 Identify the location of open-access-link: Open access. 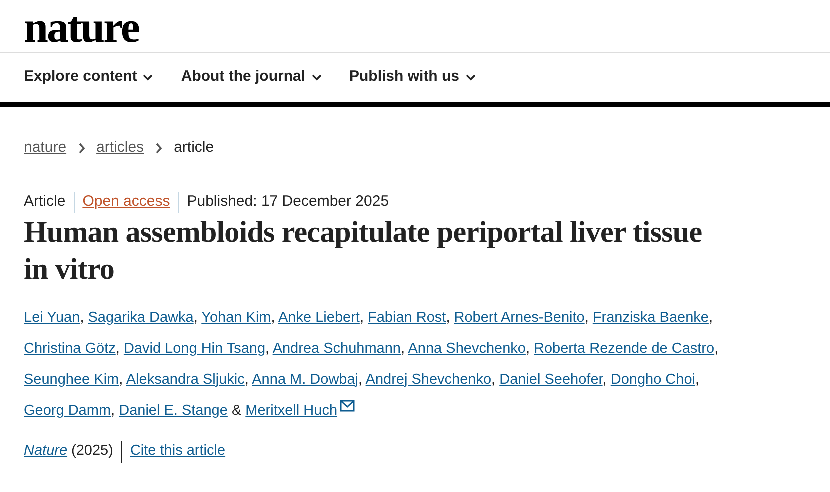
(126, 202).